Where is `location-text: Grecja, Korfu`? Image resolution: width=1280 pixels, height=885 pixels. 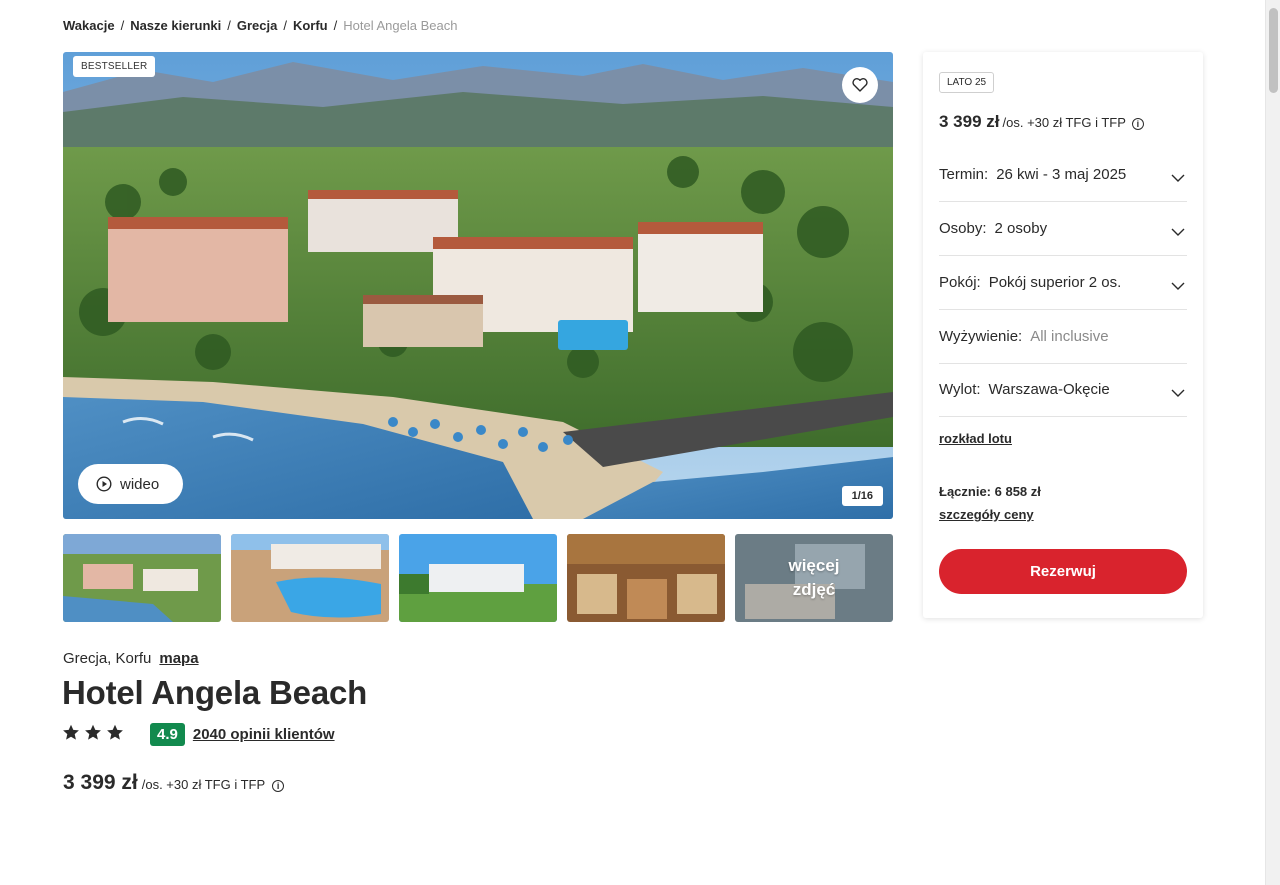
location-text: Grecja, Korfu is located at coordinates (107, 658).